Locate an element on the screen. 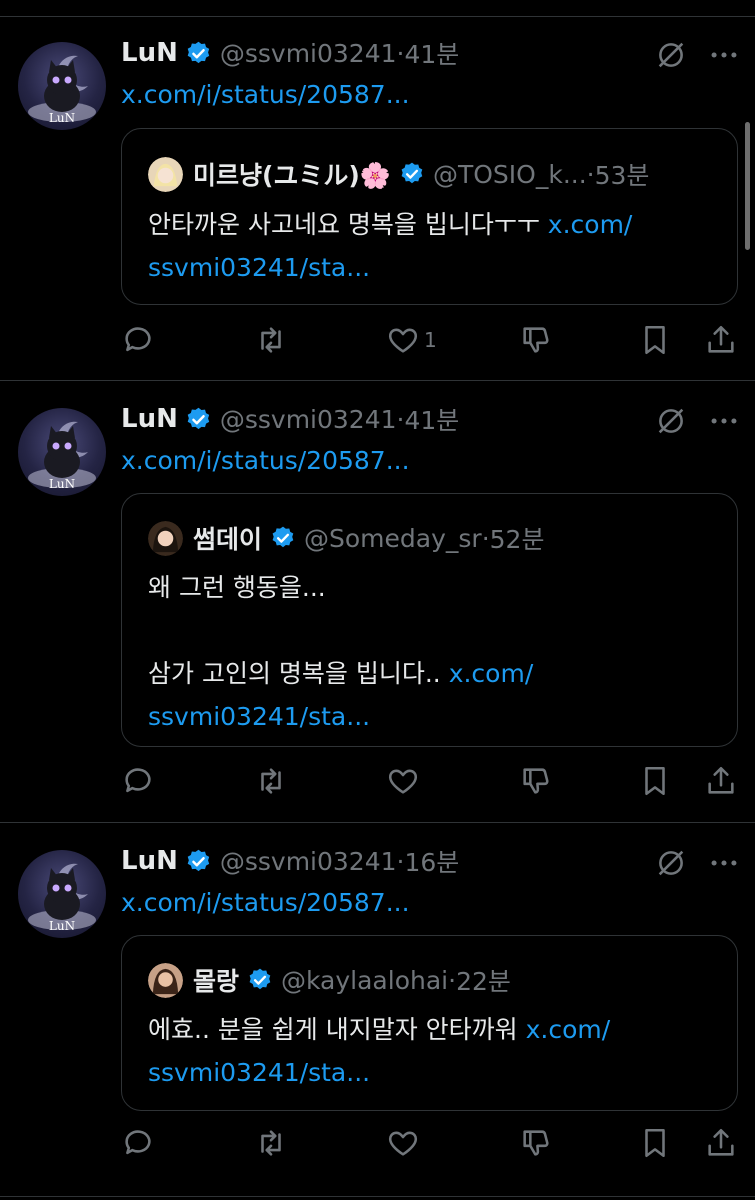 Image resolution: width=755 pixels, height=1200 pixels. cat-avatar-image: LuN is located at coordinates (62, 456).